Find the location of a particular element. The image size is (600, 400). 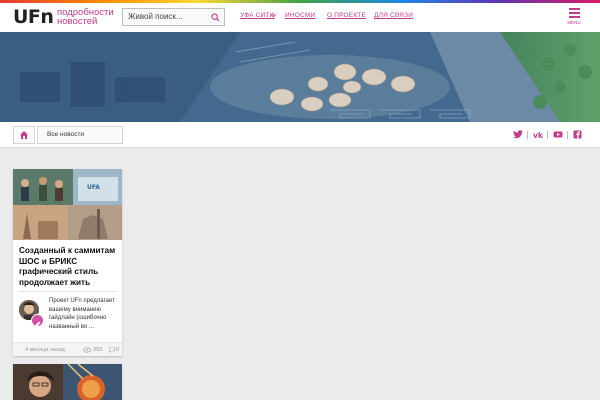

news-card-2-image is located at coordinates (67, 382).